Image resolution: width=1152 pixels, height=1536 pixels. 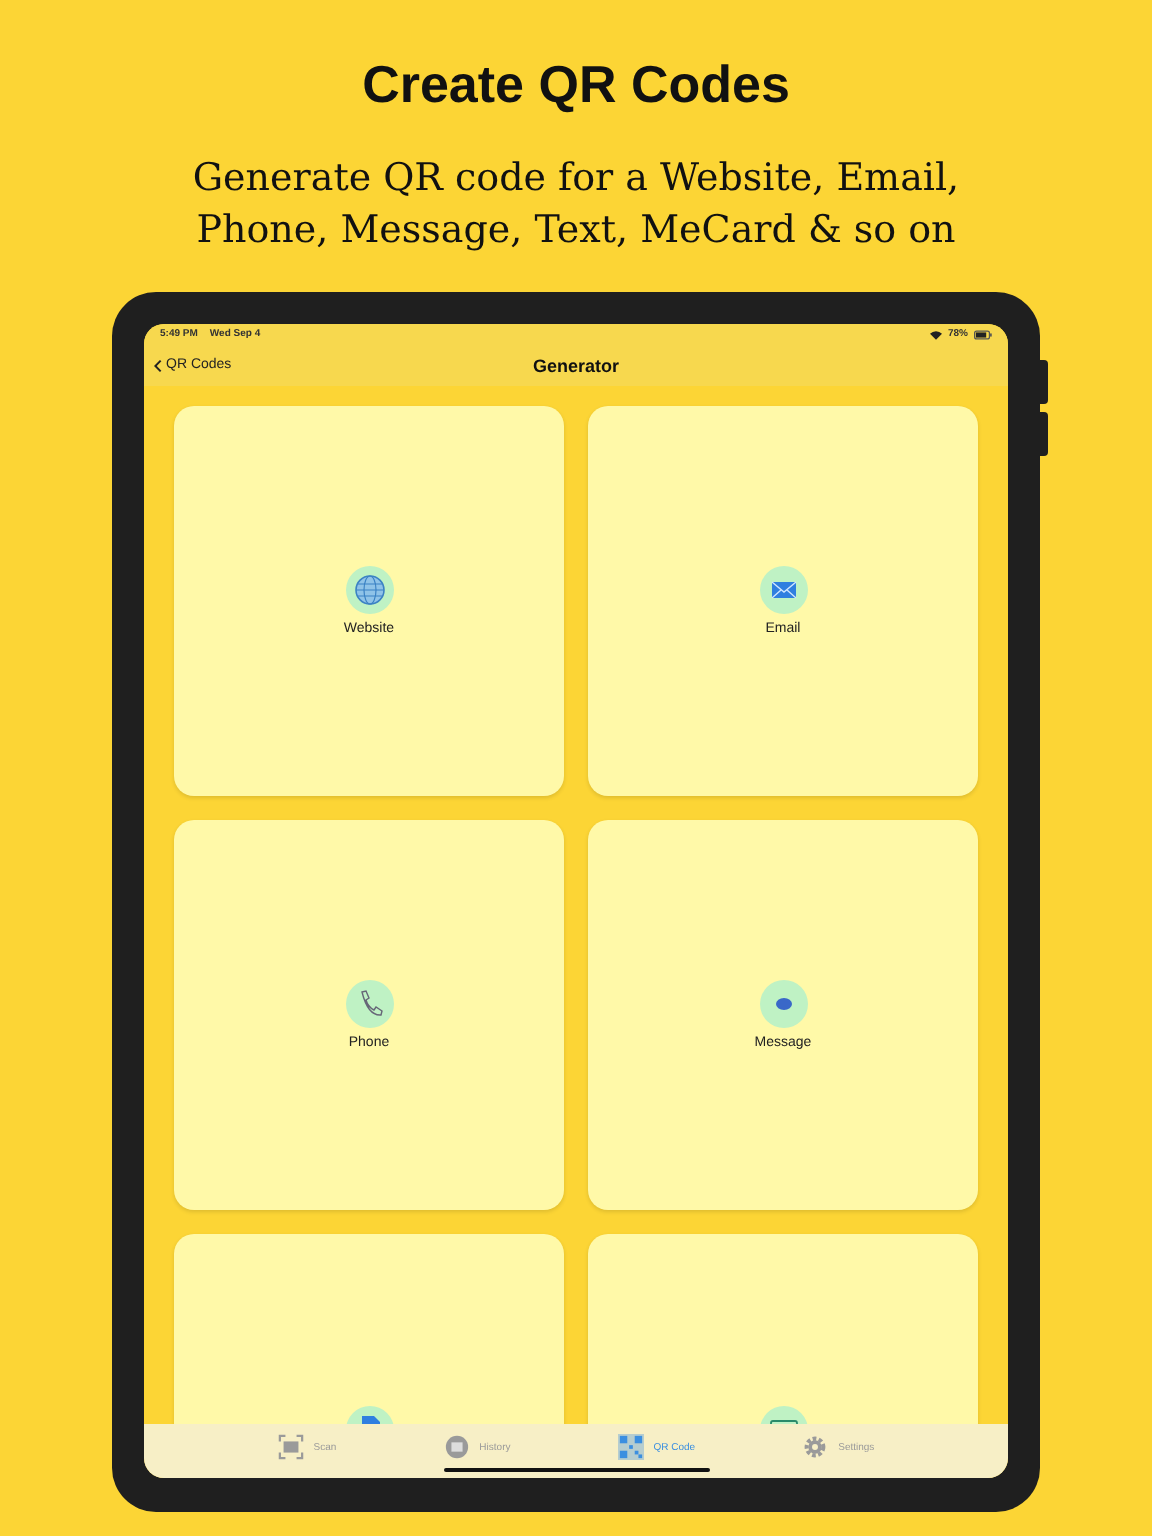 I want to click on nav-title: Generator, so click(x=576, y=365).